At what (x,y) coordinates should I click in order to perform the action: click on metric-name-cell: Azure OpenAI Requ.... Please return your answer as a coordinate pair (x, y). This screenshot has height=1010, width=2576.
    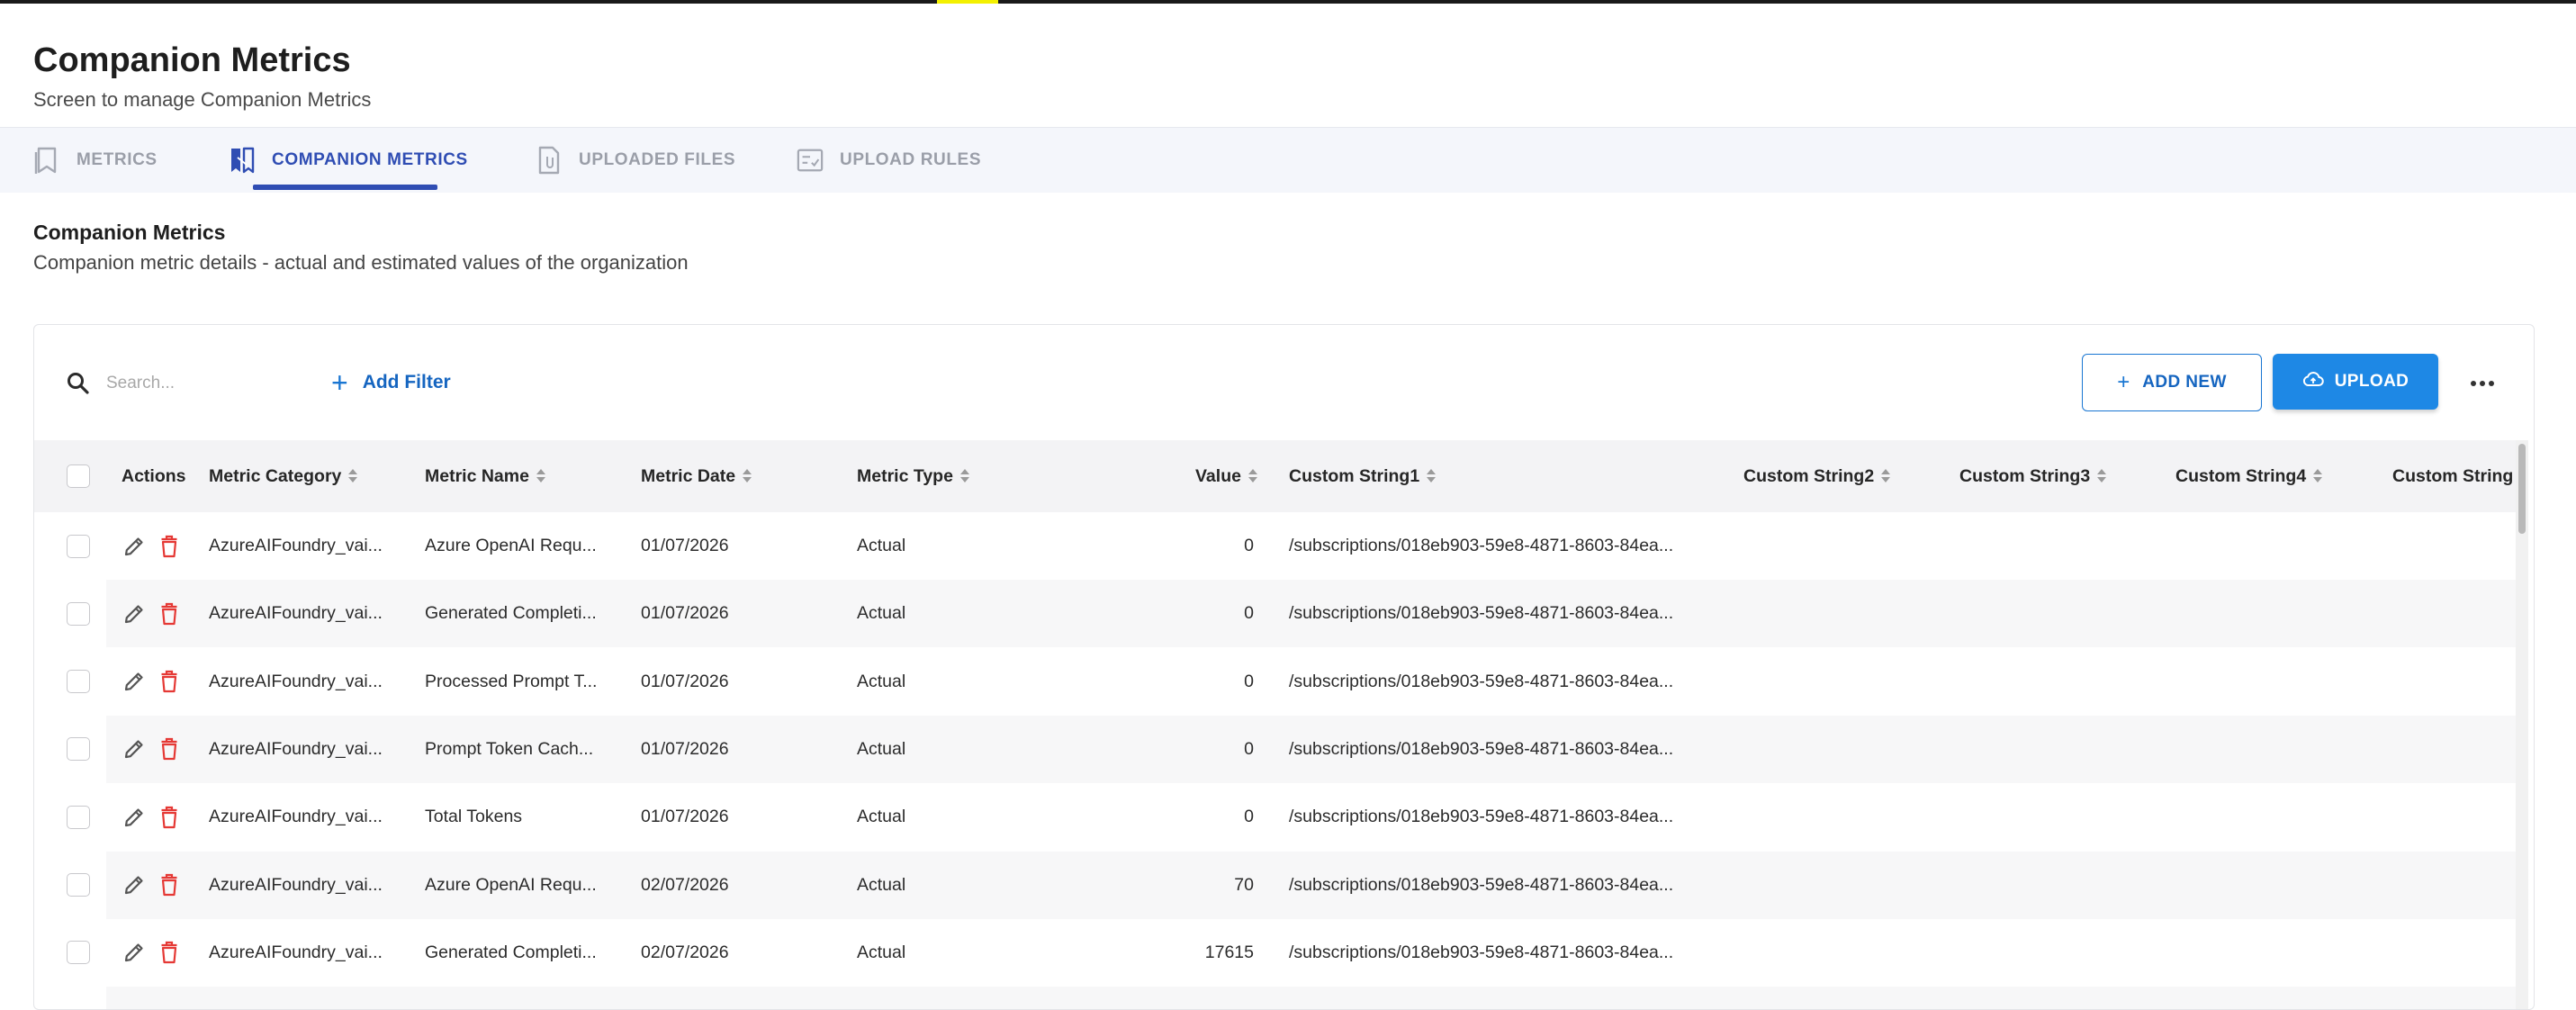
    Looking at the image, I should click on (511, 885).